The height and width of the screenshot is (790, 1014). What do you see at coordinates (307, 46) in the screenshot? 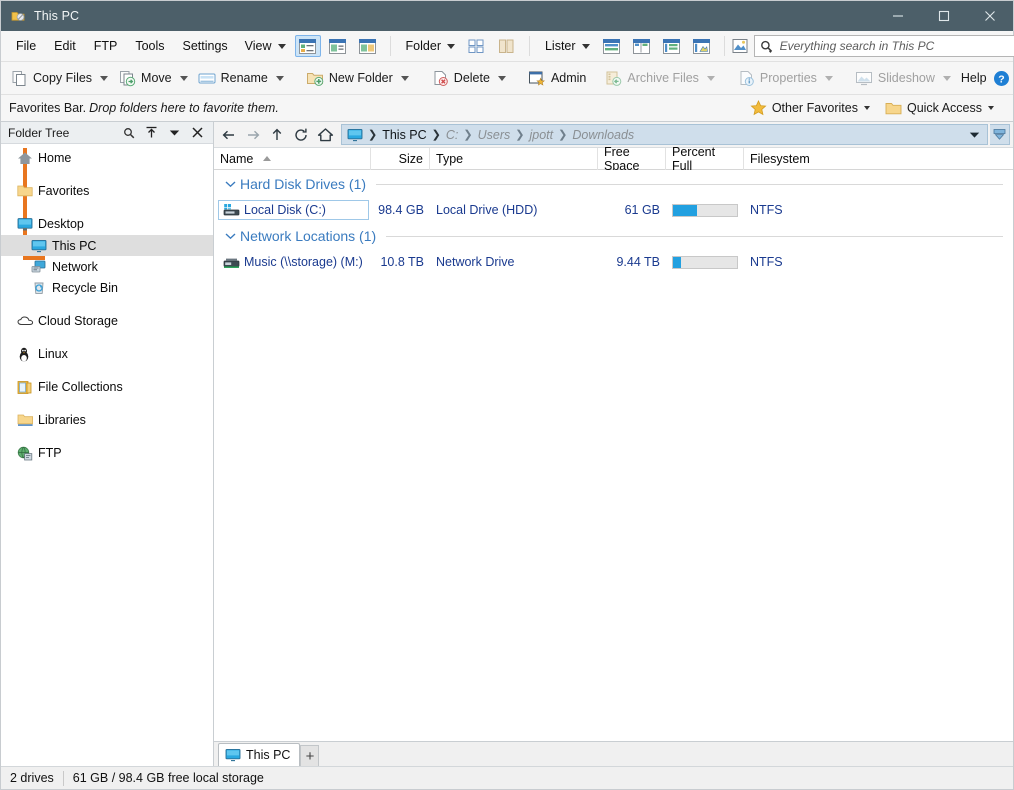
I see `view-mode-details-button` at bounding box center [307, 46].